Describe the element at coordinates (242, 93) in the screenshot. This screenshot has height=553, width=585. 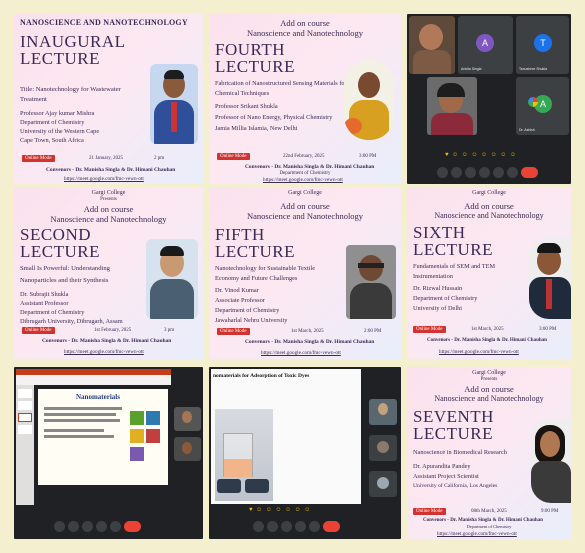
I see `talk-title-2: Chemical Techniques` at that location.